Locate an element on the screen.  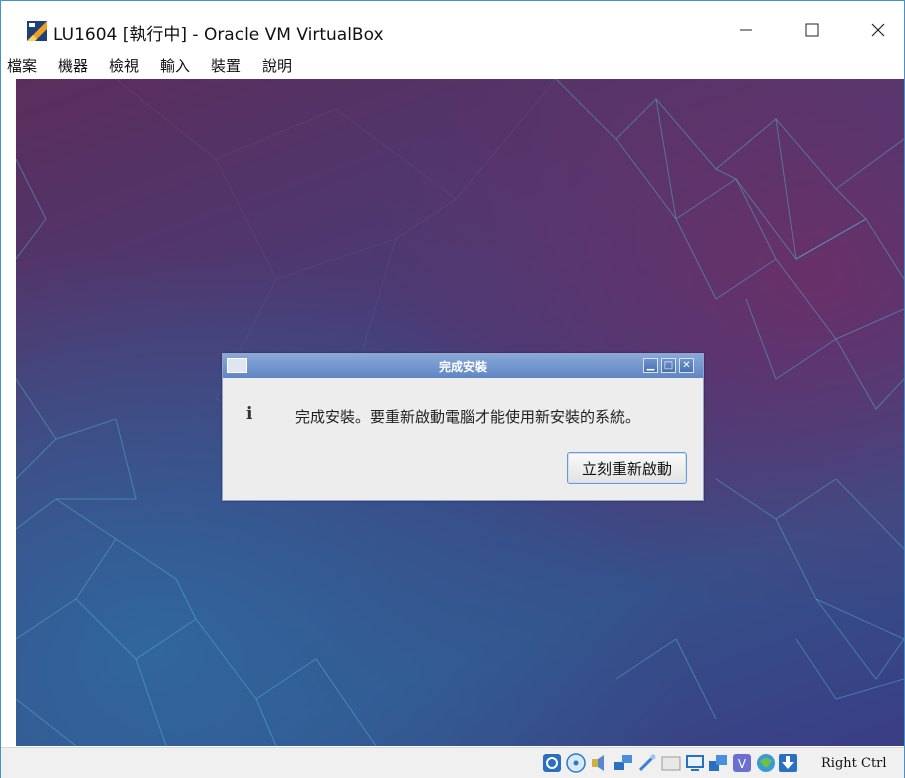
keyboard-capture-icon is located at coordinates (788, 763).